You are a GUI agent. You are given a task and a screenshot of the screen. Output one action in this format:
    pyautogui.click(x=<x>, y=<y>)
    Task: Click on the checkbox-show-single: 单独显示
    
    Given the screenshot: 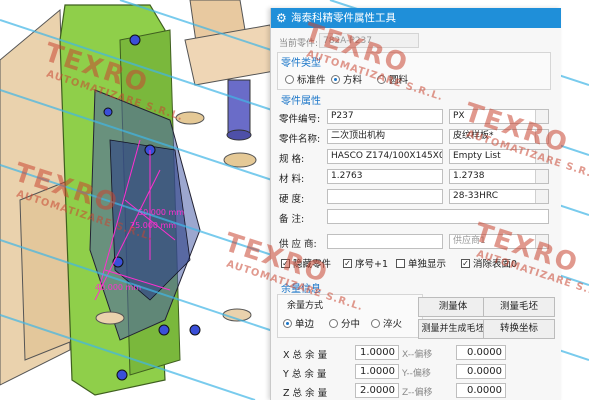 What is the action you would take?
    pyautogui.click(x=421, y=263)
    